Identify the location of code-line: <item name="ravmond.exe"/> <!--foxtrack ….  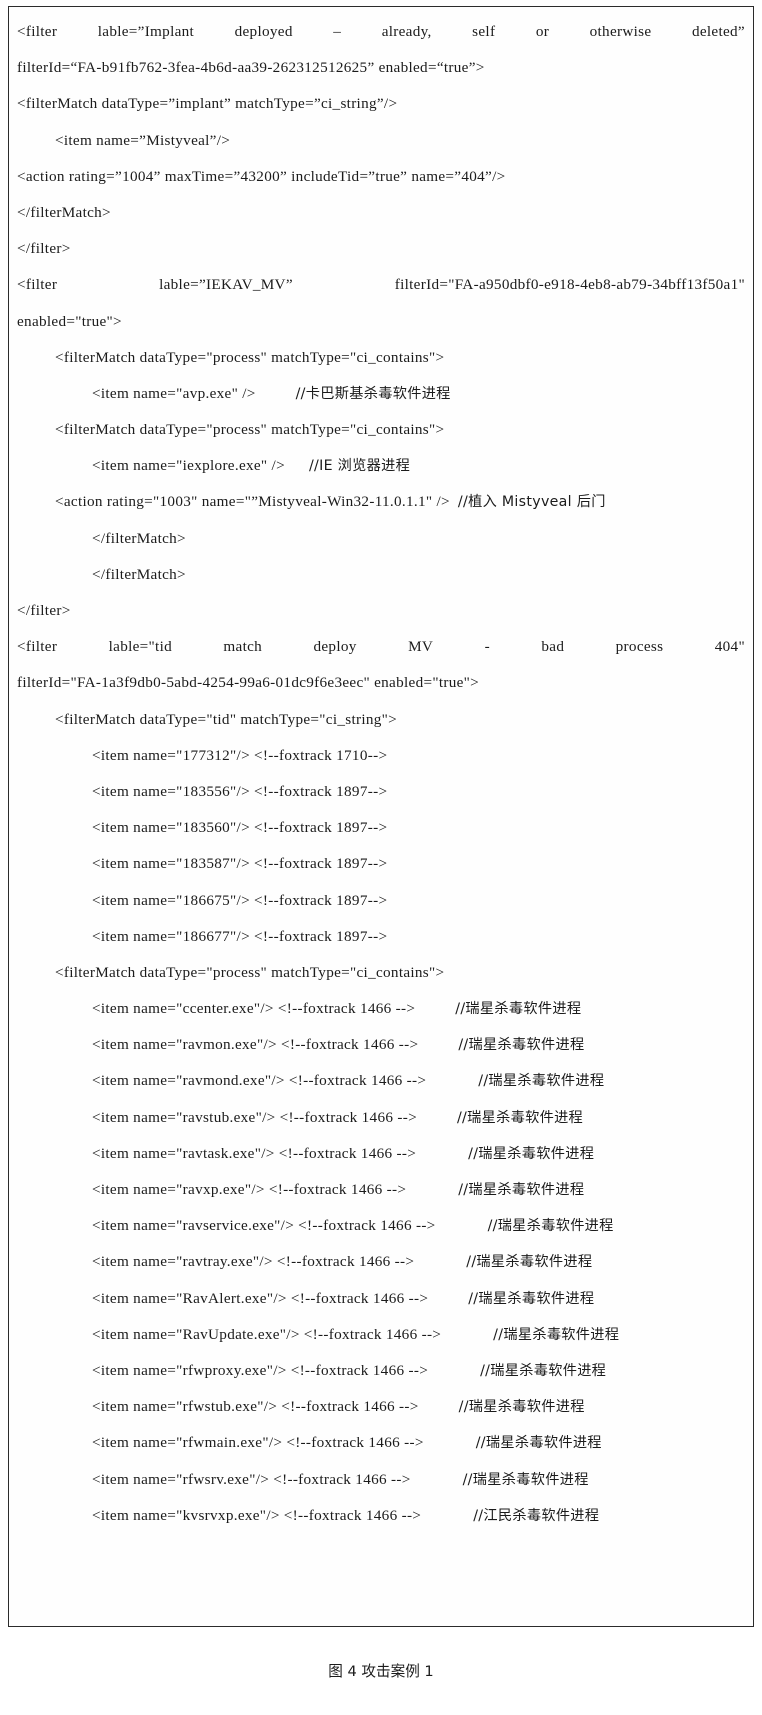
(381, 1081).